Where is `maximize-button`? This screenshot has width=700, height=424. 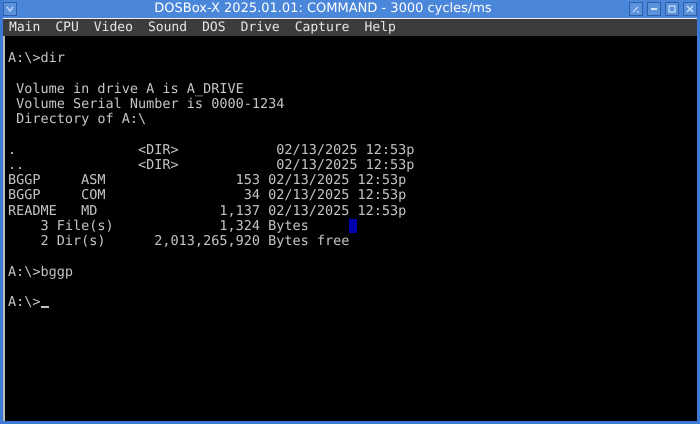 maximize-button is located at coordinates (672, 9).